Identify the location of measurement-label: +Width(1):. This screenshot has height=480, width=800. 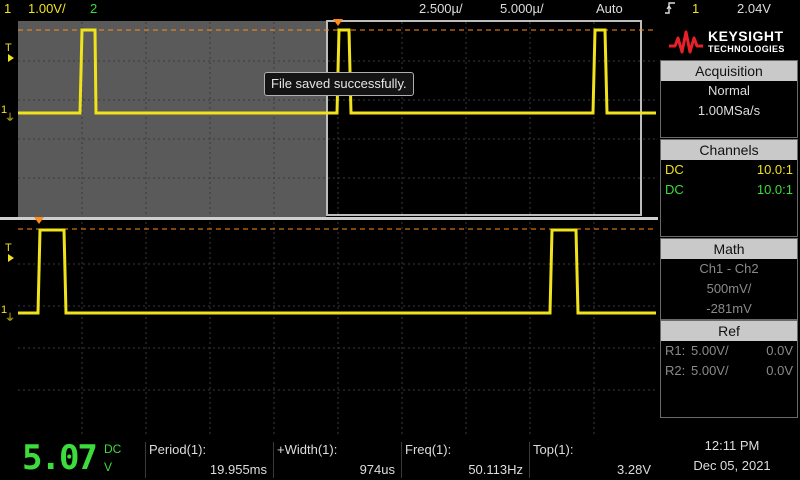
(307, 449).